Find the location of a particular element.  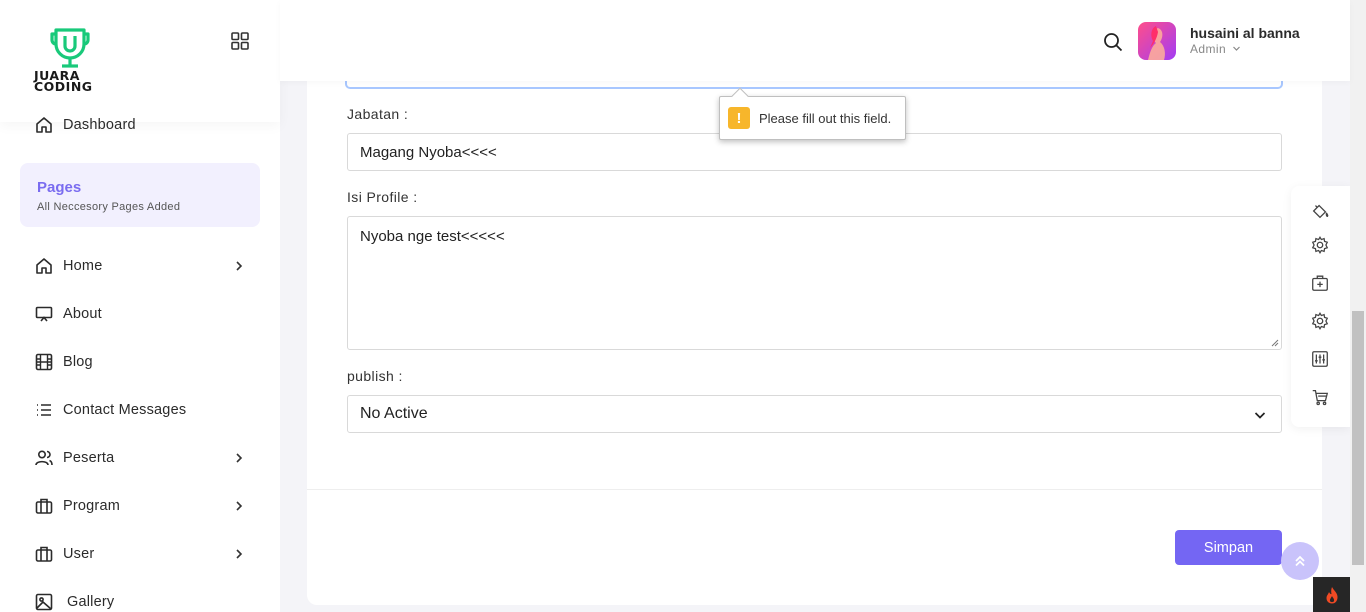

sidebar-item-label: About is located at coordinates (82, 314).